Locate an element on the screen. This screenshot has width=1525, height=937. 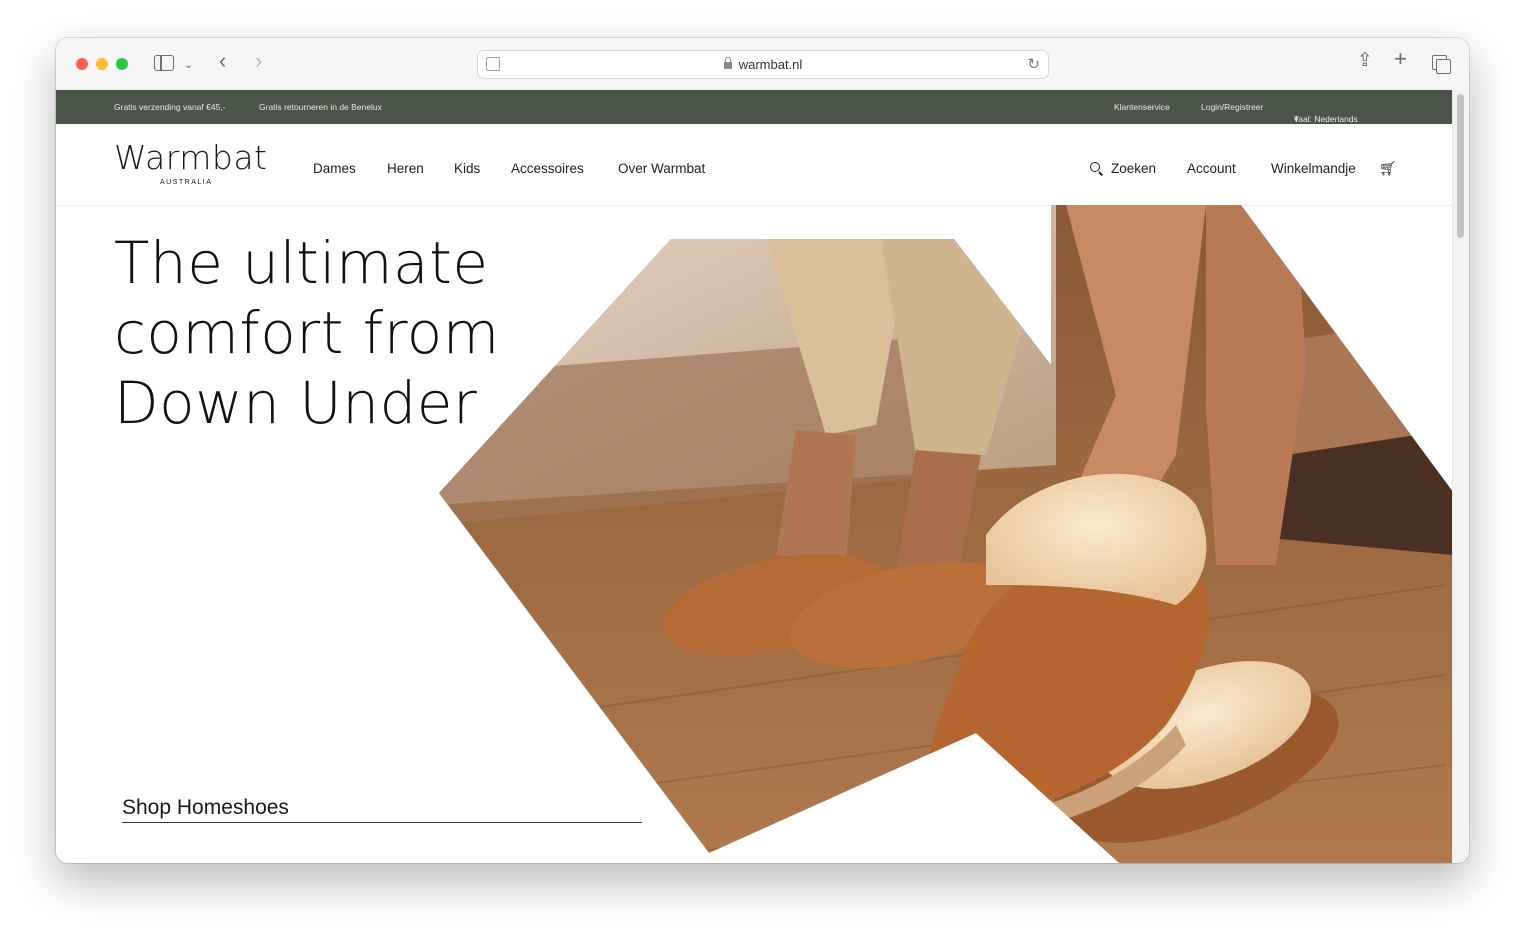
free-shipping-text: Gratis verzending vanaf €45,- is located at coordinates (170, 107).